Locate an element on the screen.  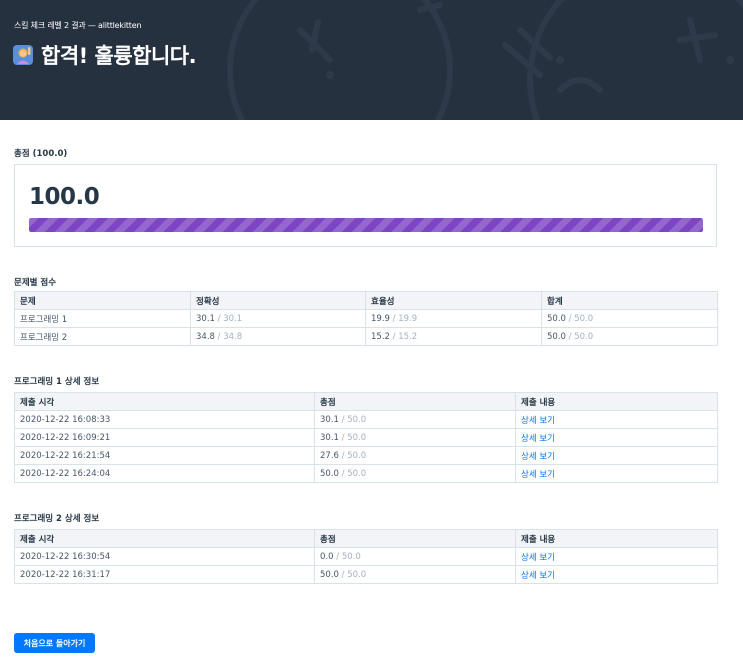
submission-time: 2020-12-22 16:09:21 is located at coordinates (164, 437).